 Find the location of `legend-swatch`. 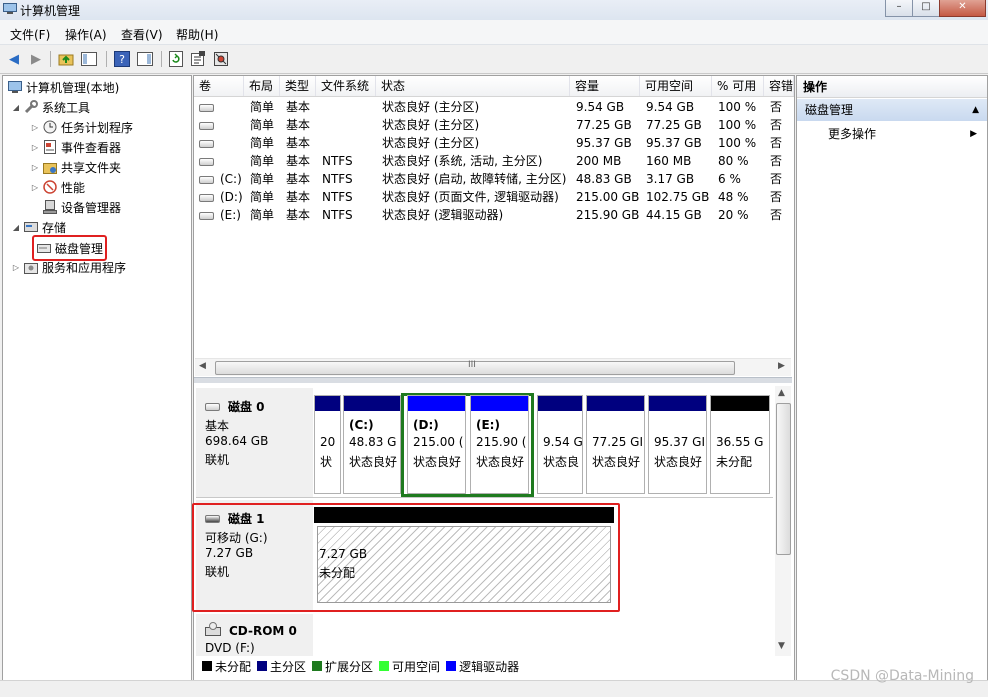

legend-swatch is located at coordinates (317, 666).